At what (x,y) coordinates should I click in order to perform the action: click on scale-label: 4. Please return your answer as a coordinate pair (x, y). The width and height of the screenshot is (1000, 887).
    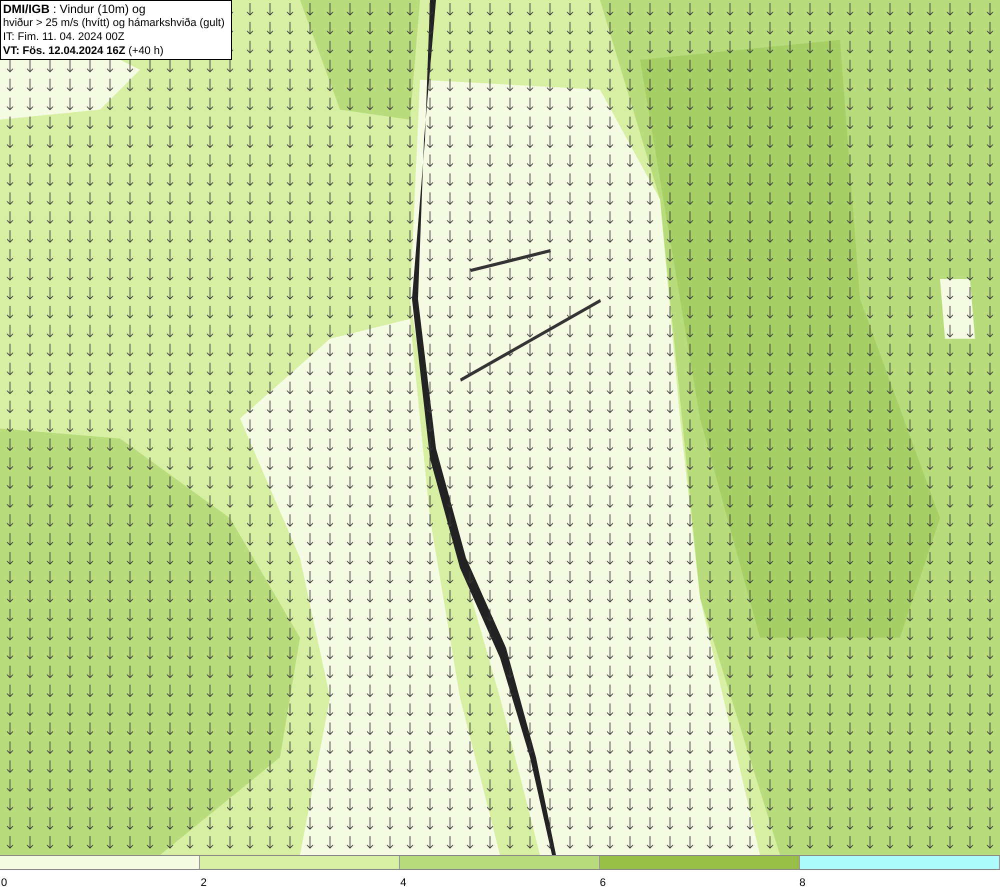
    Looking at the image, I should click on (403, 882).